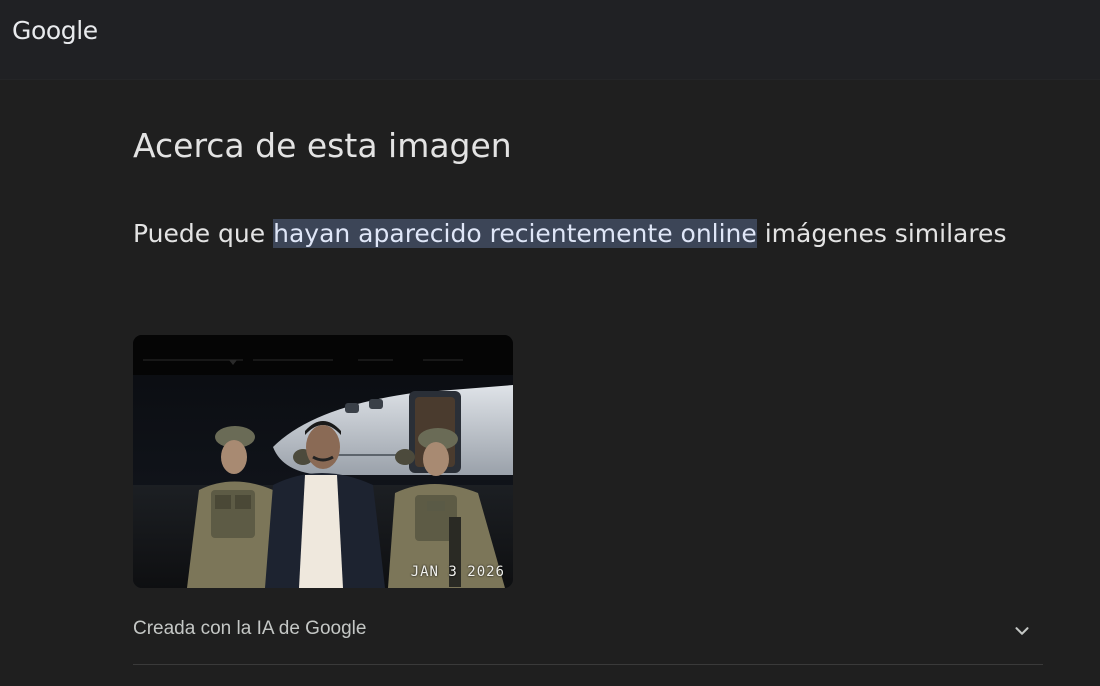  I want to click on chevron-down-icon, so click(1022, 631).